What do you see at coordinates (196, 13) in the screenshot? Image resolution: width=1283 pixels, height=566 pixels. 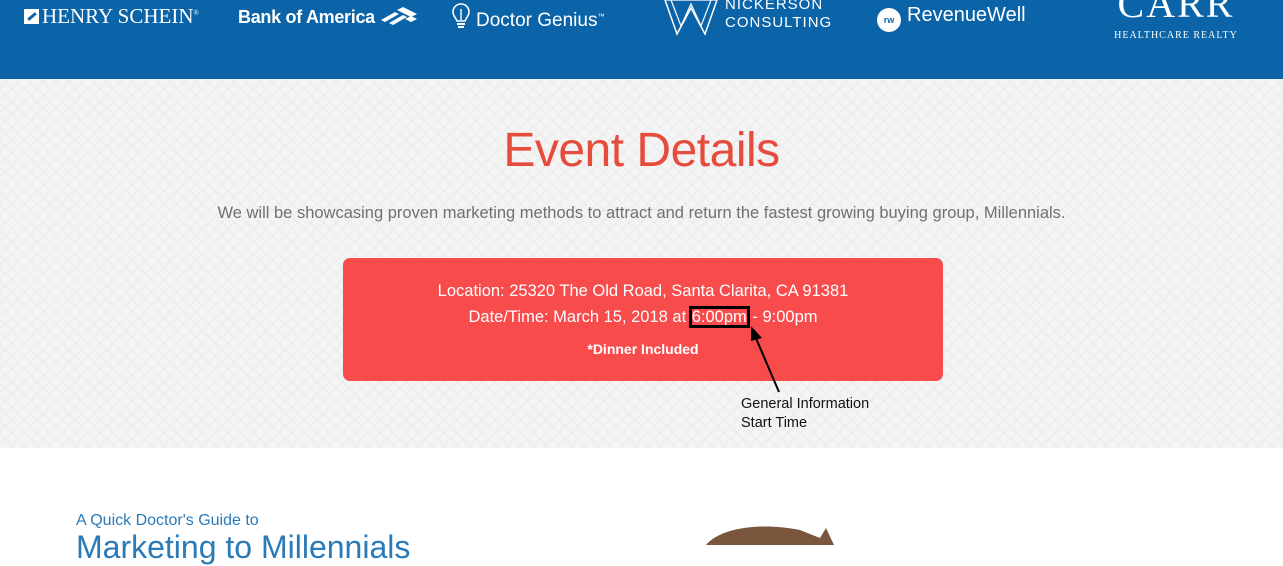 I see `henry-schein-mark: ®` at bounding box center [196, 13].